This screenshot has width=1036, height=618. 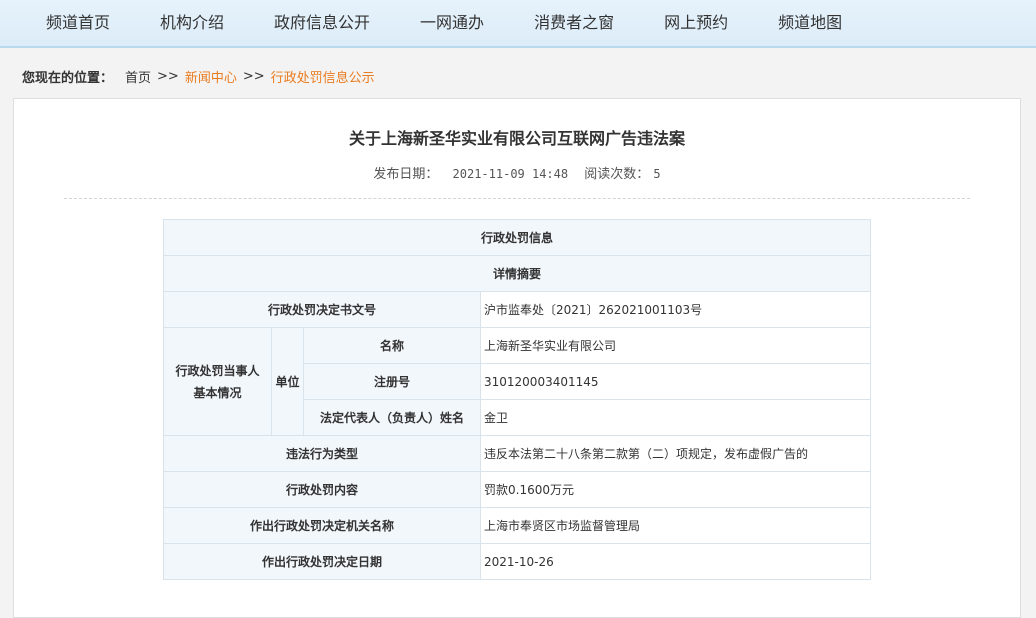 I want to click on article-title: 关于上海新圣华实业有限公司互联网广告违法案, so click(x=516, y=138).